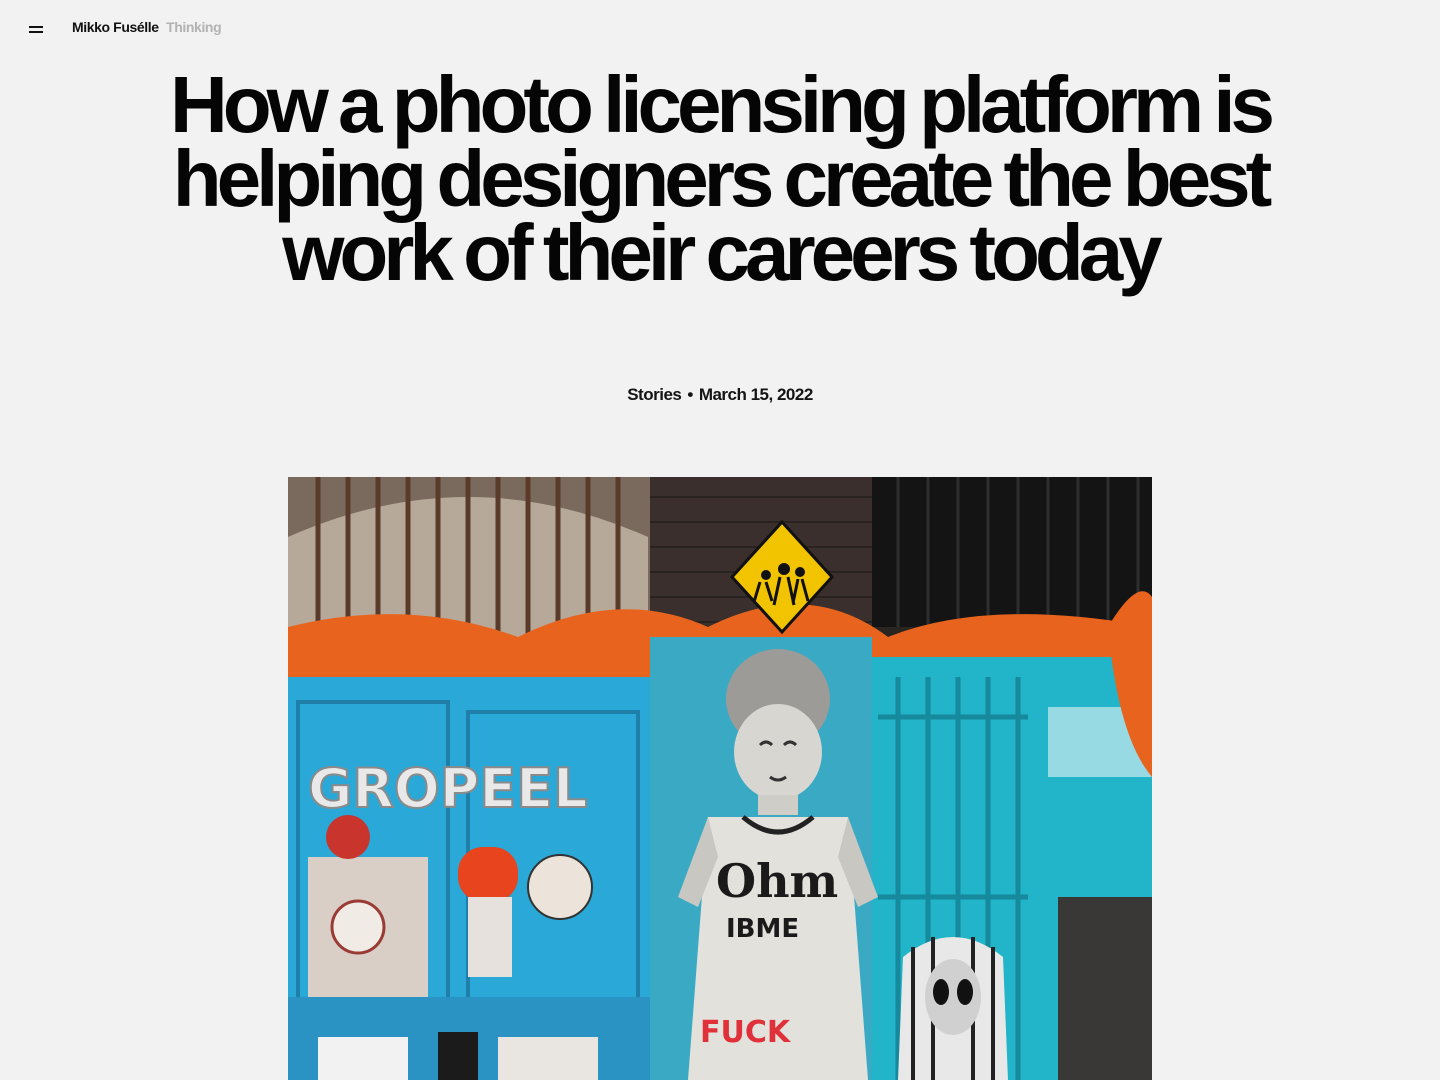  I want to click on shirt-text-ibme: IBME, so click(762, 929).